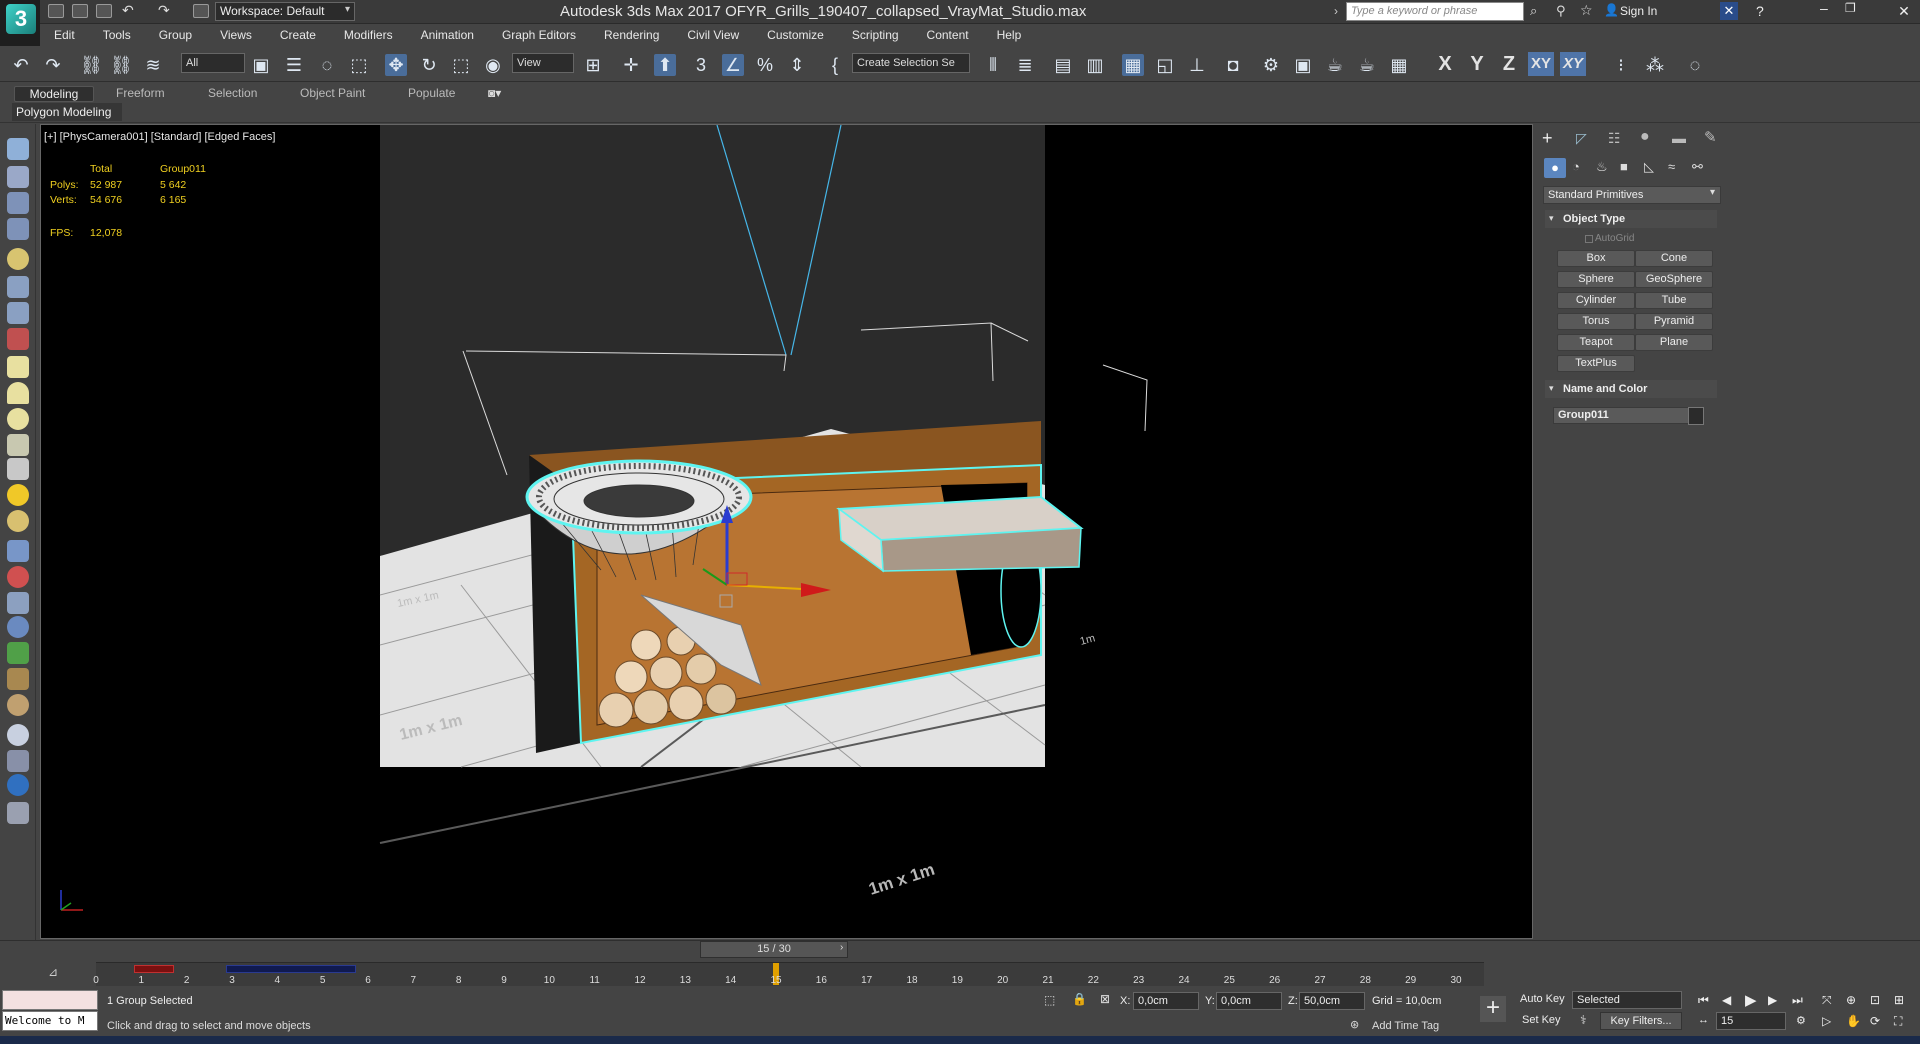  Describe the element at coordinates (18, 577) in the screenshot. I see `dynamics-icon` at that location.